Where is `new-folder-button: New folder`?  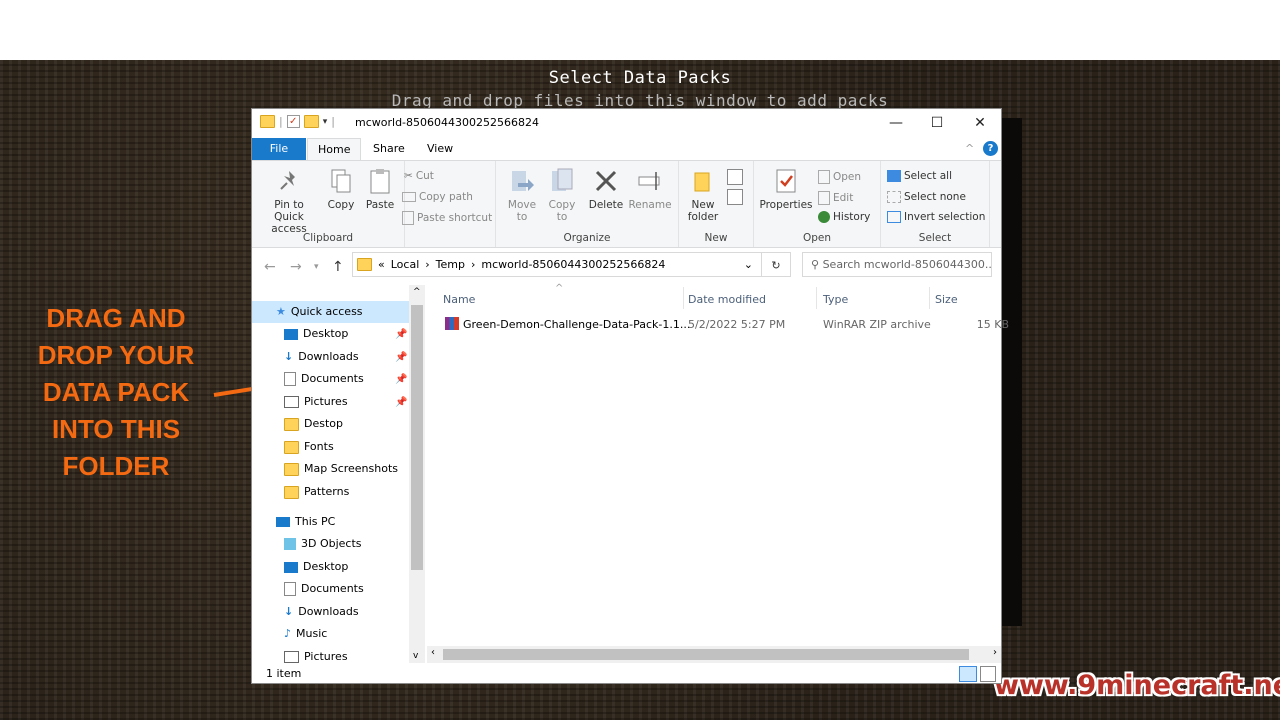
new-folder-button: New folder is located at coordinates (703, 195).